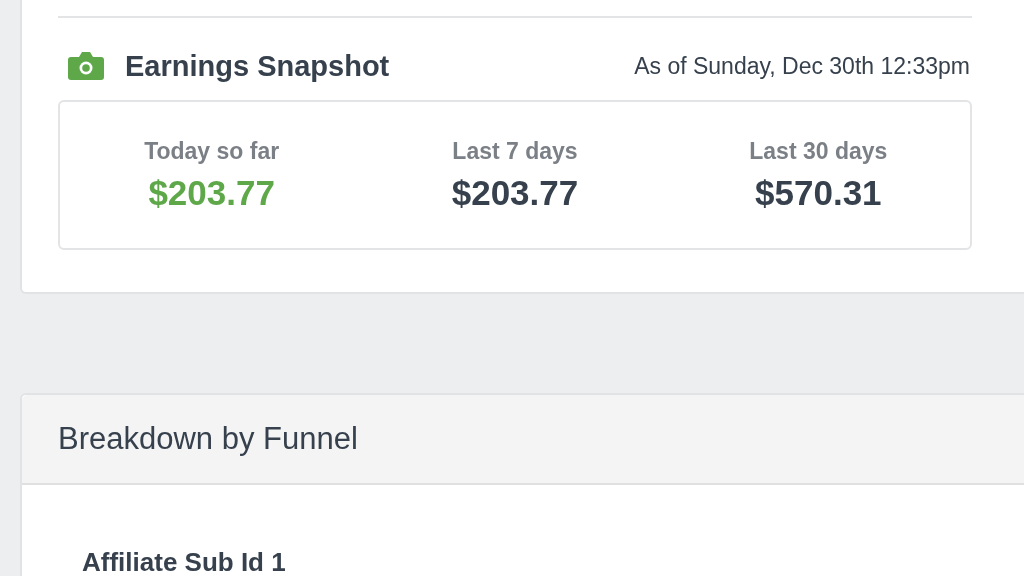 The height and width of the screenshot is (576, 1024). I want to click on timestamp: As of Sunday, Dec 30th 12:33pm, so click(802, 66).